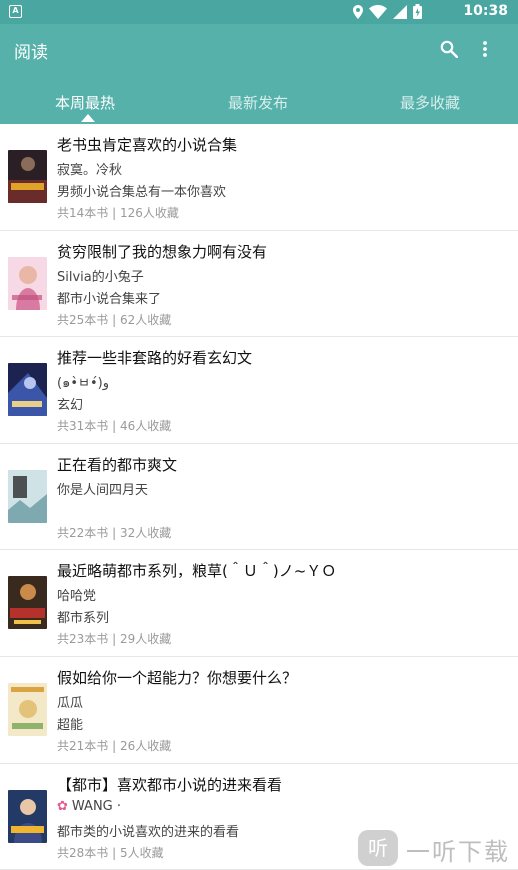 This screenshot has height=870, width=518. I want to click on watermark-text: 一听下载, so click(458, 852).